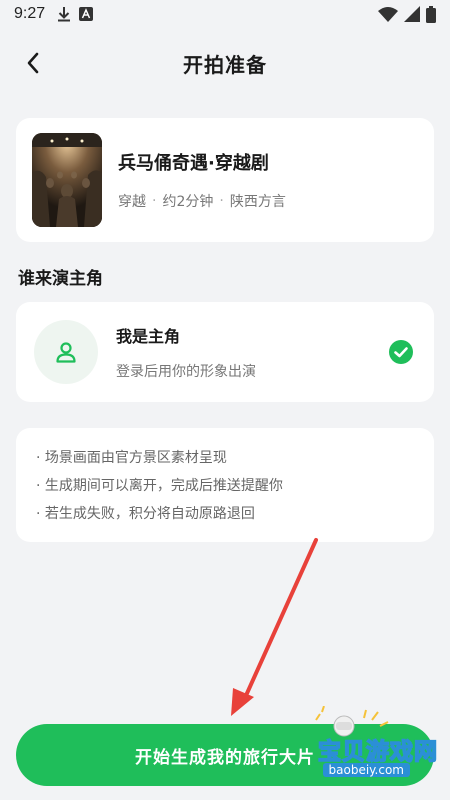  I want to click on meta-duration: 约2分钟, so click(188, 202).